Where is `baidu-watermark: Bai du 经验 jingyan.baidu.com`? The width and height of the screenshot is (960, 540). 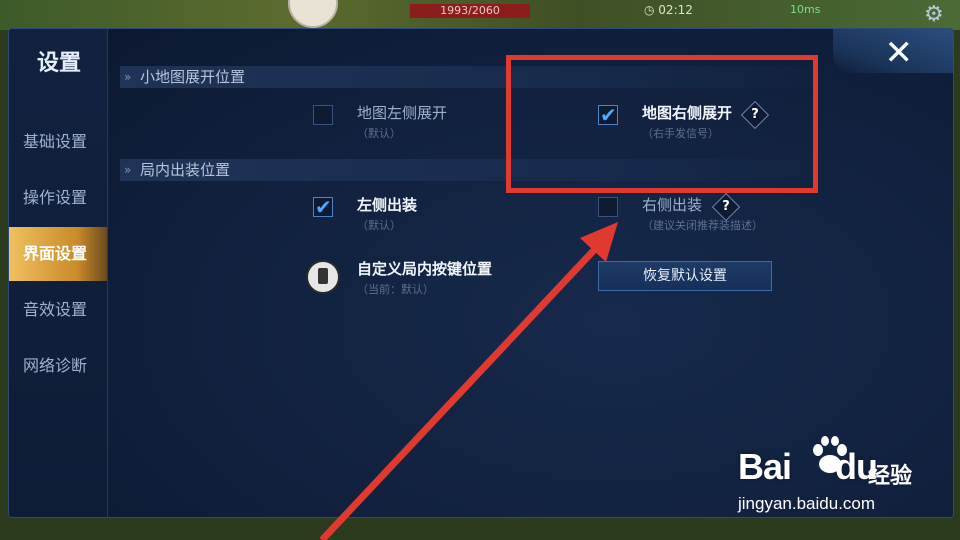
baidu-watermark: Bai du 经验 jingyan.baidu.com is located at coordinates (845, 481).